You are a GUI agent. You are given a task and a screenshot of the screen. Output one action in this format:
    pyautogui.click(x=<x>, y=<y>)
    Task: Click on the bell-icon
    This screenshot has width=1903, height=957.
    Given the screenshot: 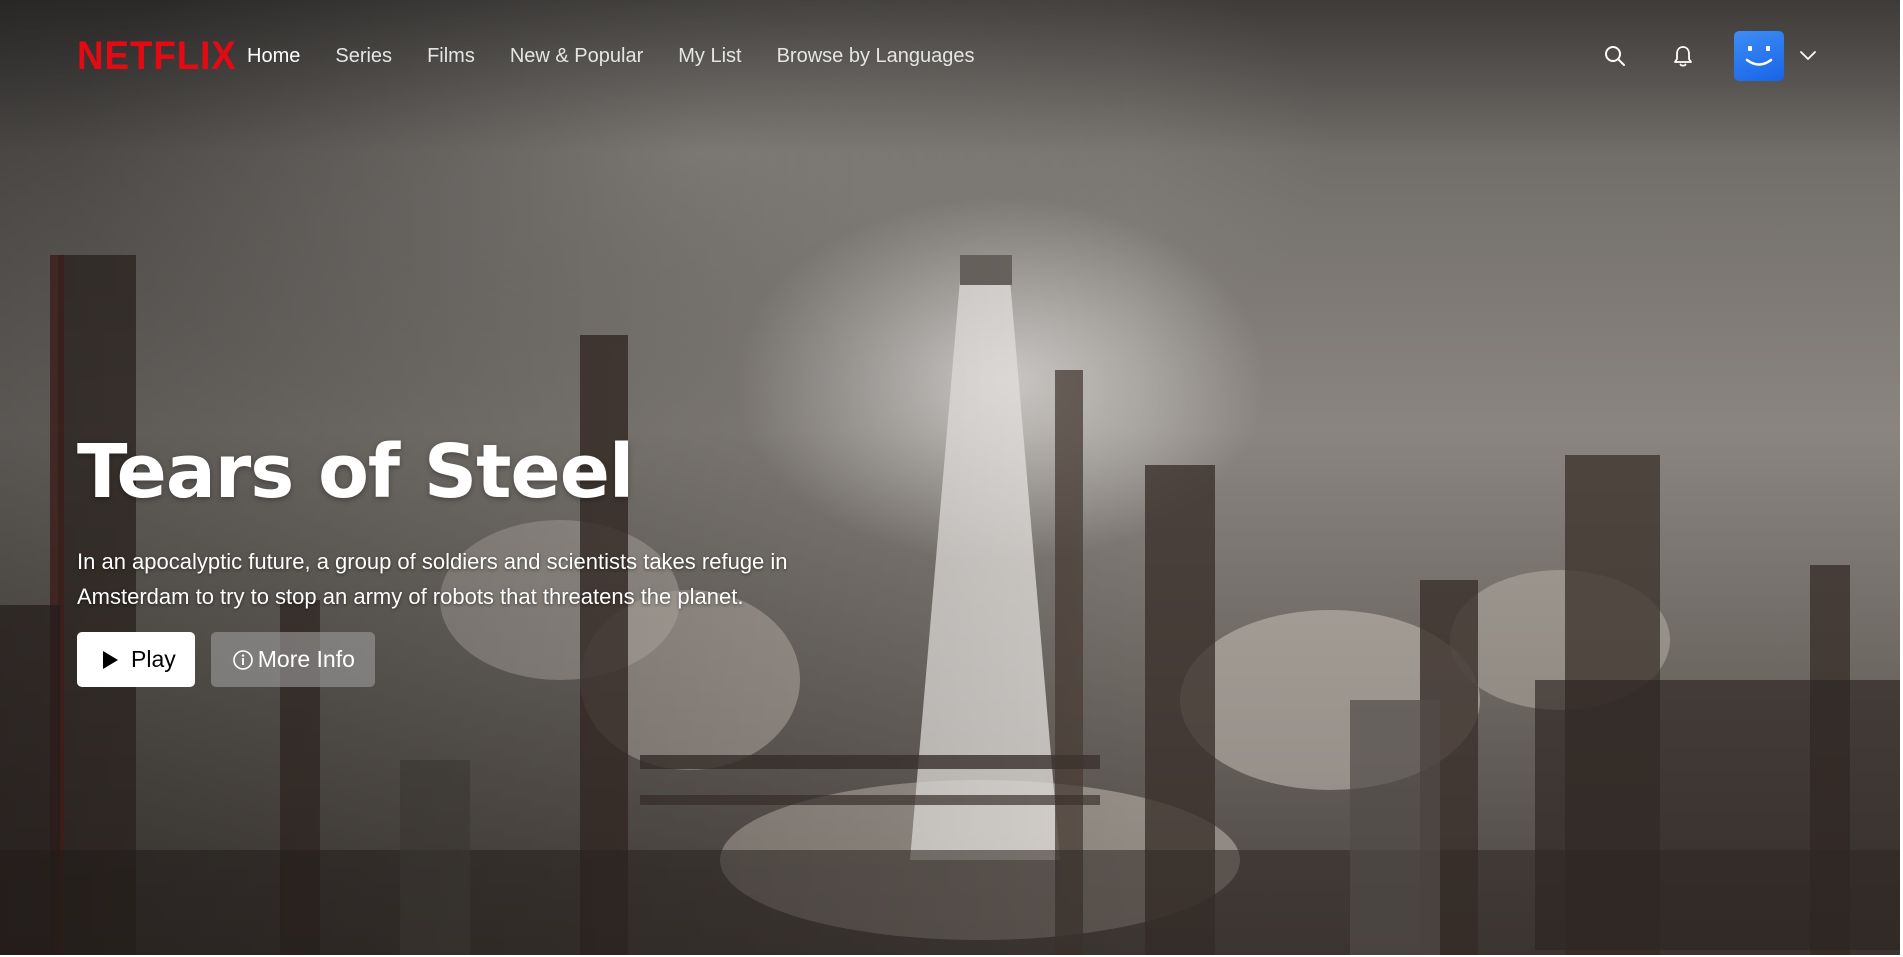 What is the action you would take?
    pyautogui.click(x=1683, y=56)
    